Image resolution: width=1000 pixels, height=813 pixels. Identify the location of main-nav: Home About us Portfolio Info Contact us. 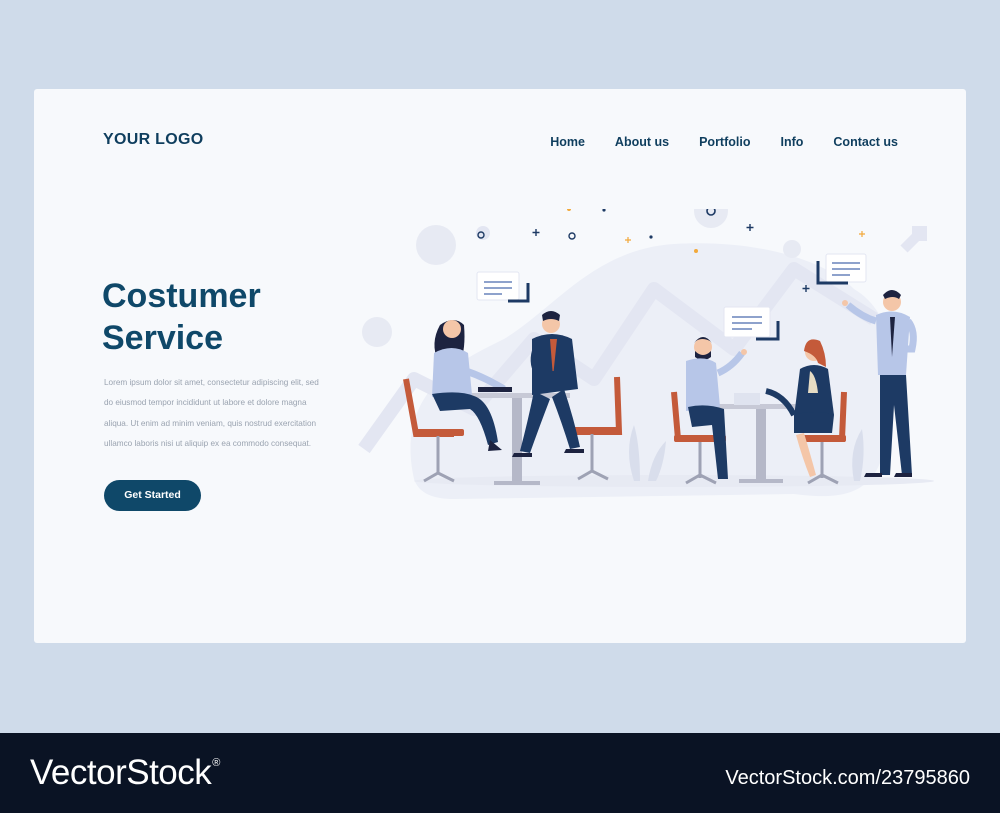
(709, 142).